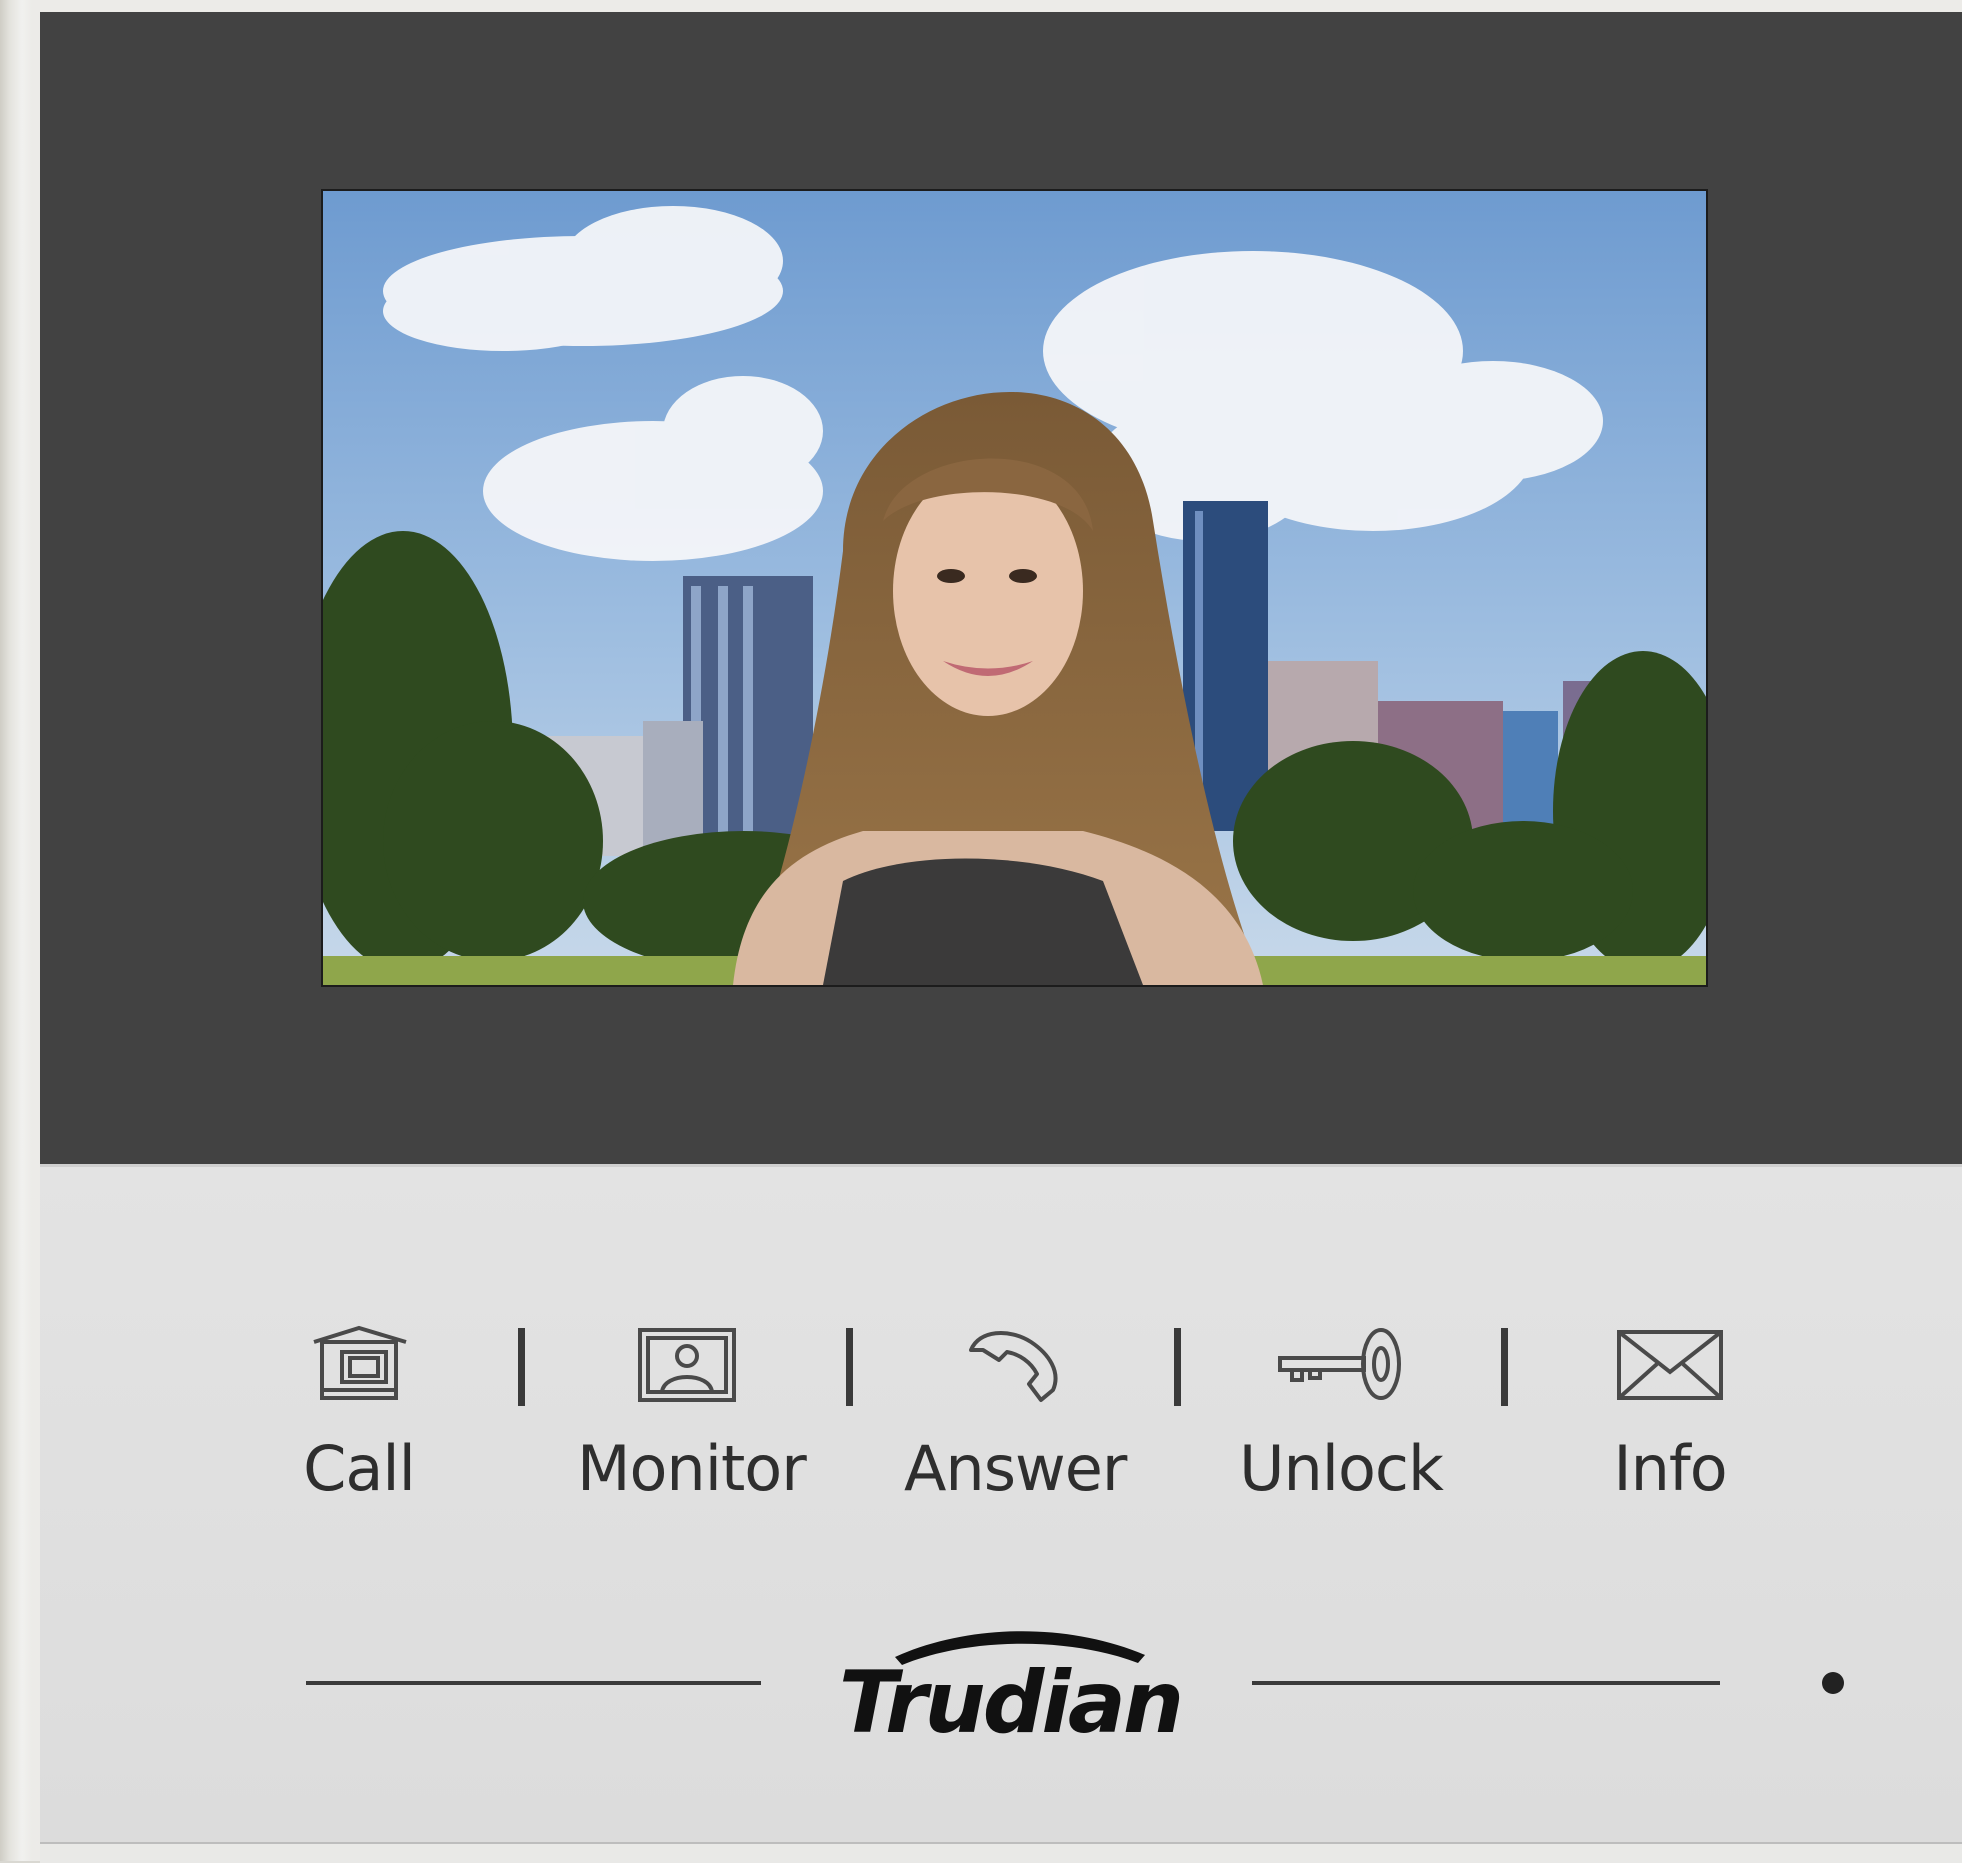 The height and width of the screenshot is (1863, 1962). I want to click on phone-handset-icon, so click(1014, 1365).